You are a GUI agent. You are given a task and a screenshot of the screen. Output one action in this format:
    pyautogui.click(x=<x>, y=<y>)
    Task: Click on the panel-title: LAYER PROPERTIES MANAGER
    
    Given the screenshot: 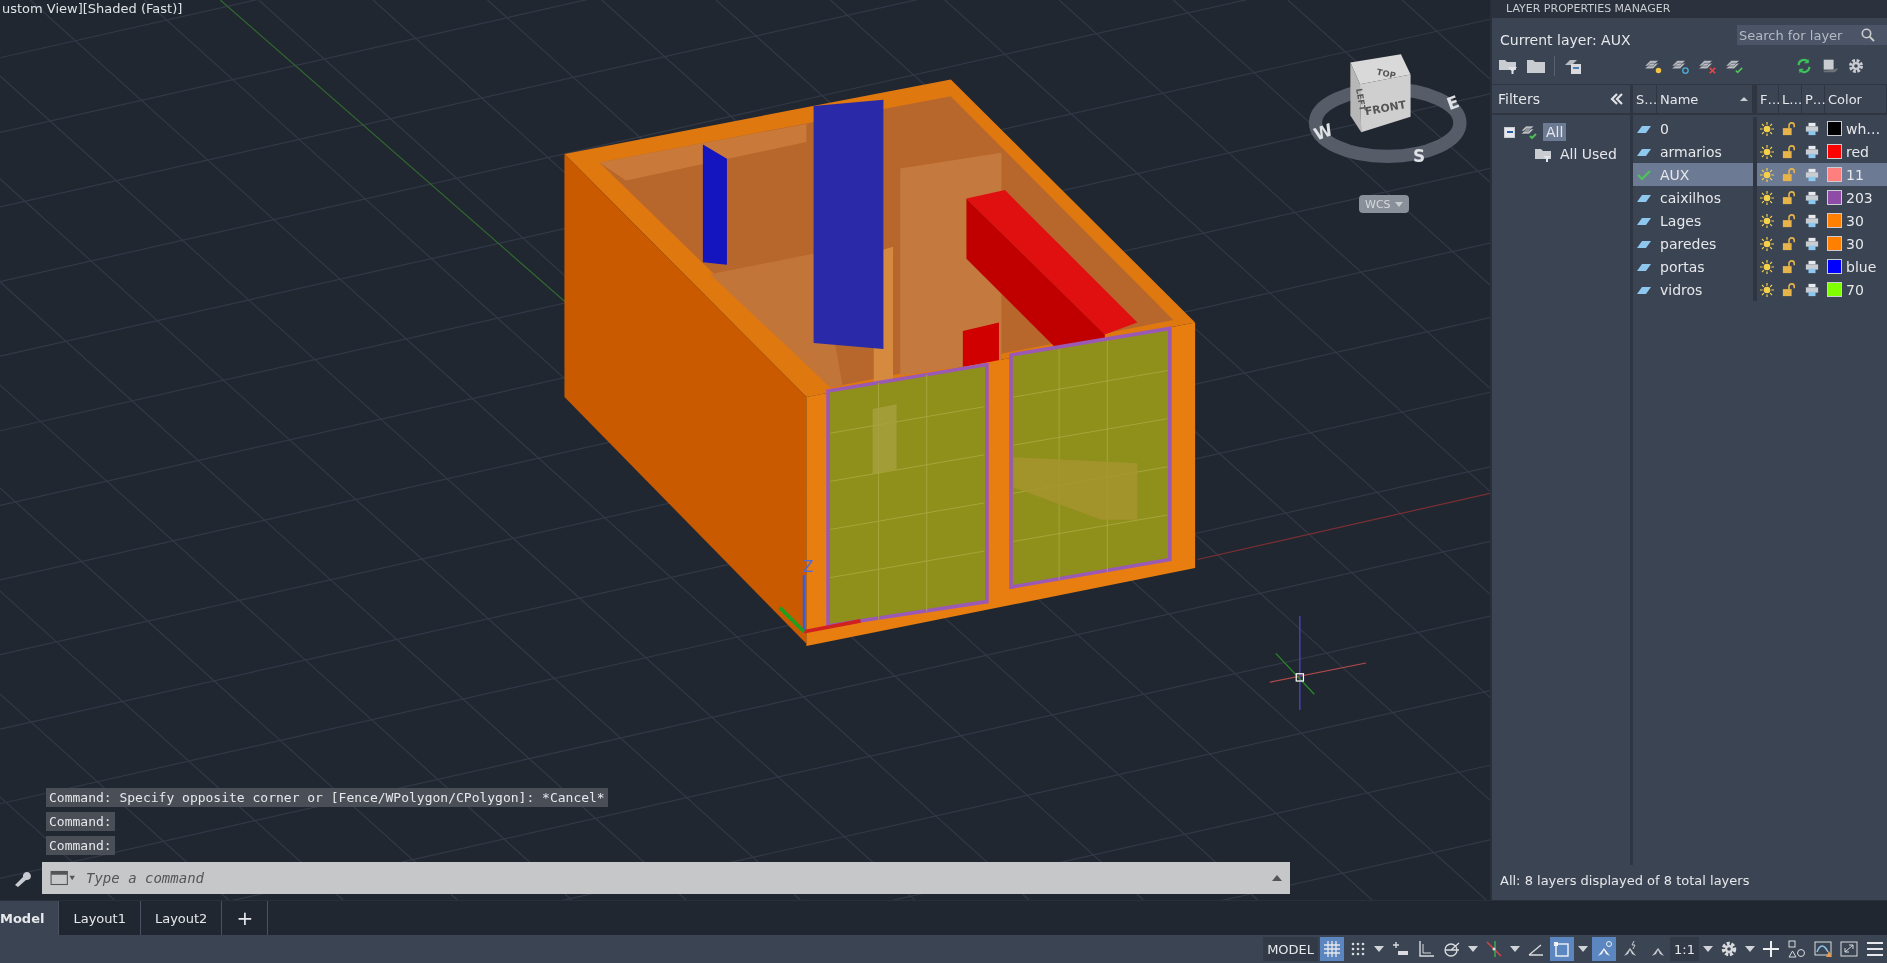 What is the action you would take?
    pyautogui.click(x=1689, y=9)
    